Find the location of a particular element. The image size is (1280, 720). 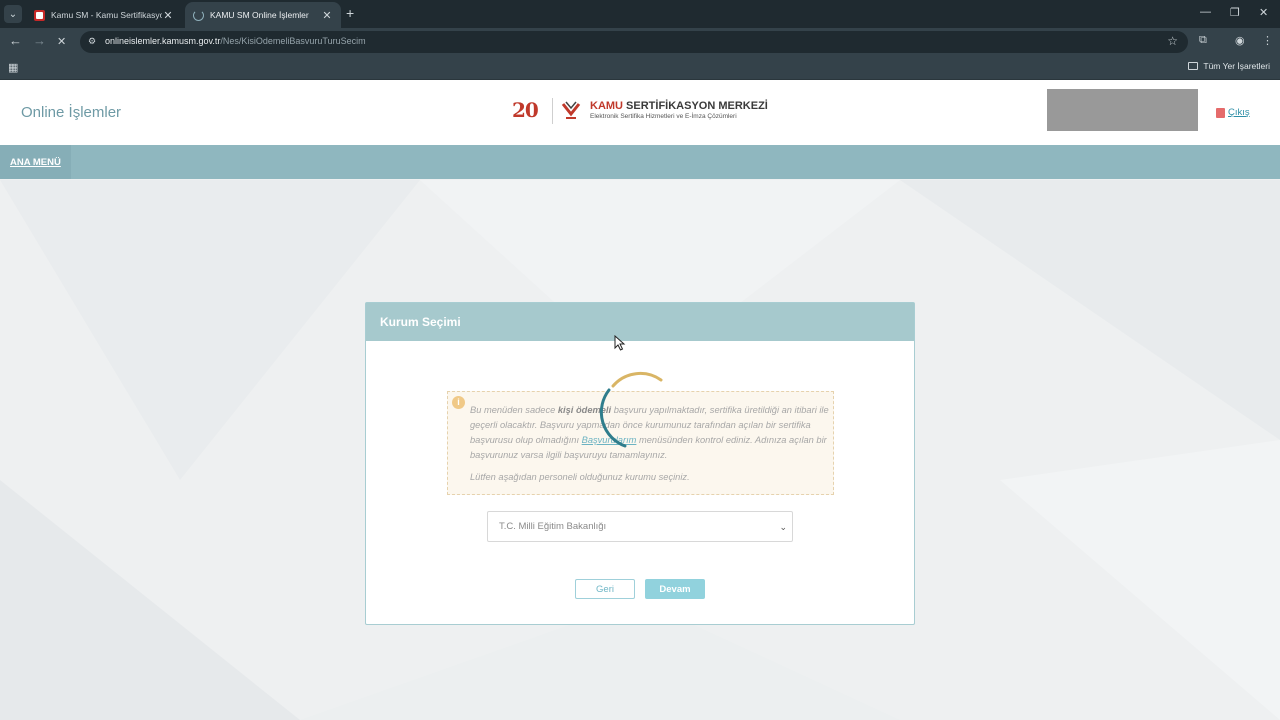

stop-loading-icon: ✕ is located at coordinates (61, 42).